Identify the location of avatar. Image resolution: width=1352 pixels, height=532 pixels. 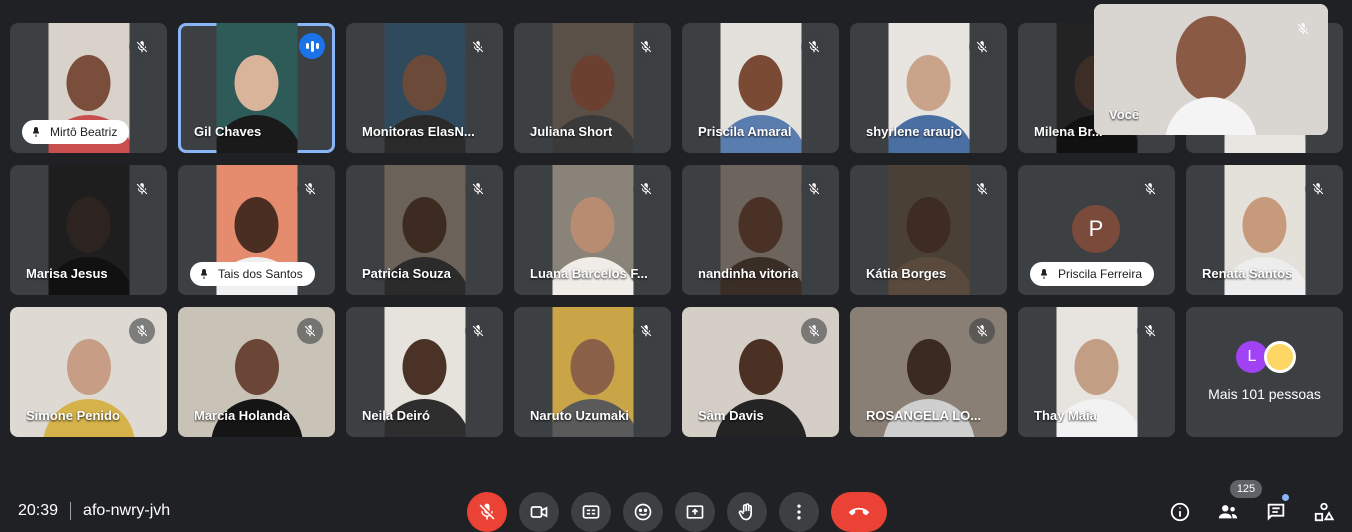
(1280, 357).